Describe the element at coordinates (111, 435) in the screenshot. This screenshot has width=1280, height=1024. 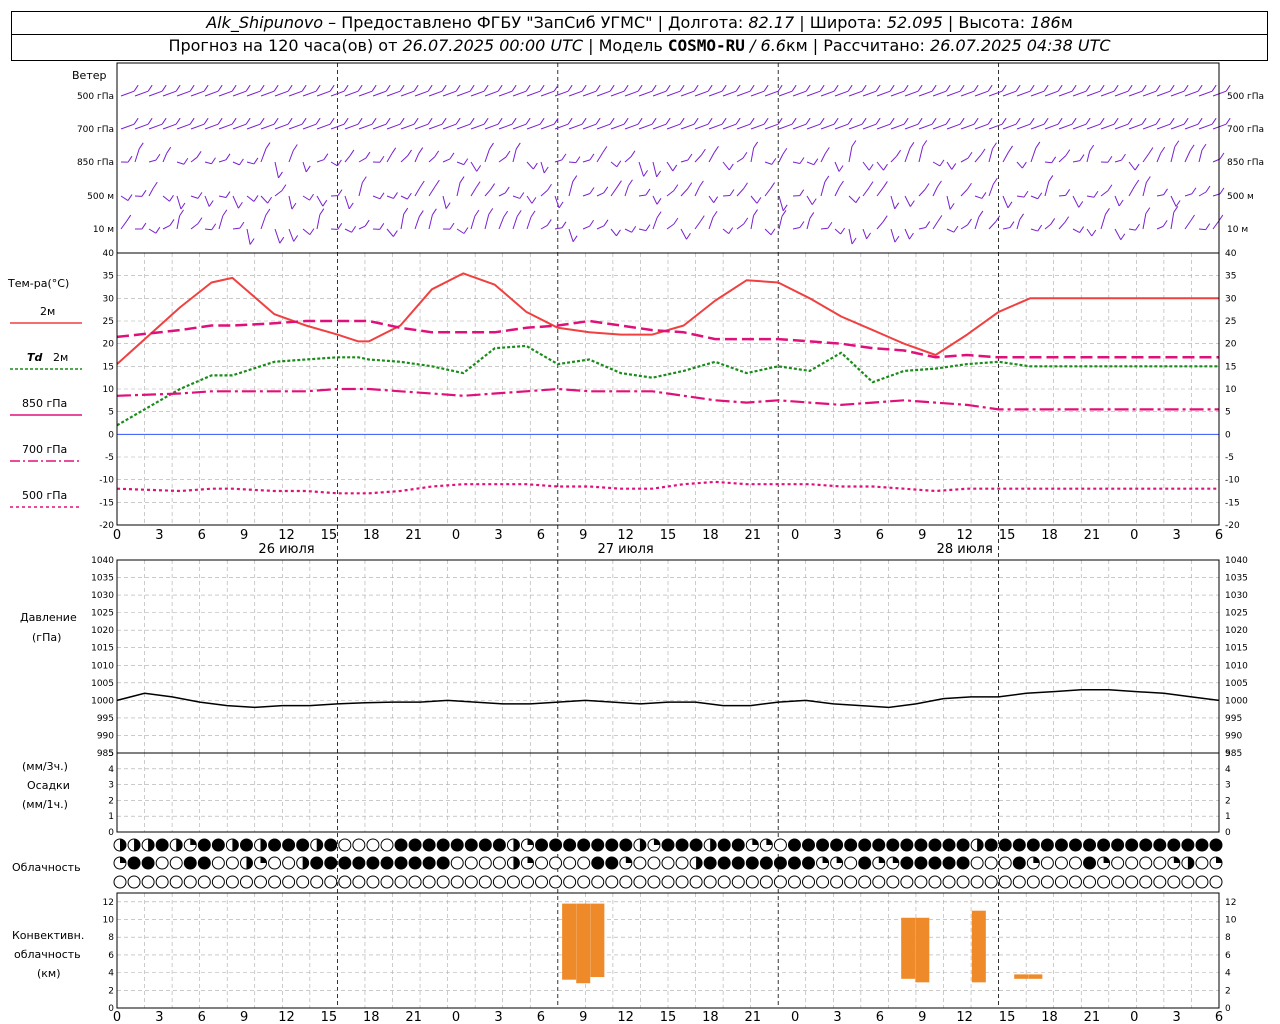
I see `temp-ytick-left: 0` at that location.